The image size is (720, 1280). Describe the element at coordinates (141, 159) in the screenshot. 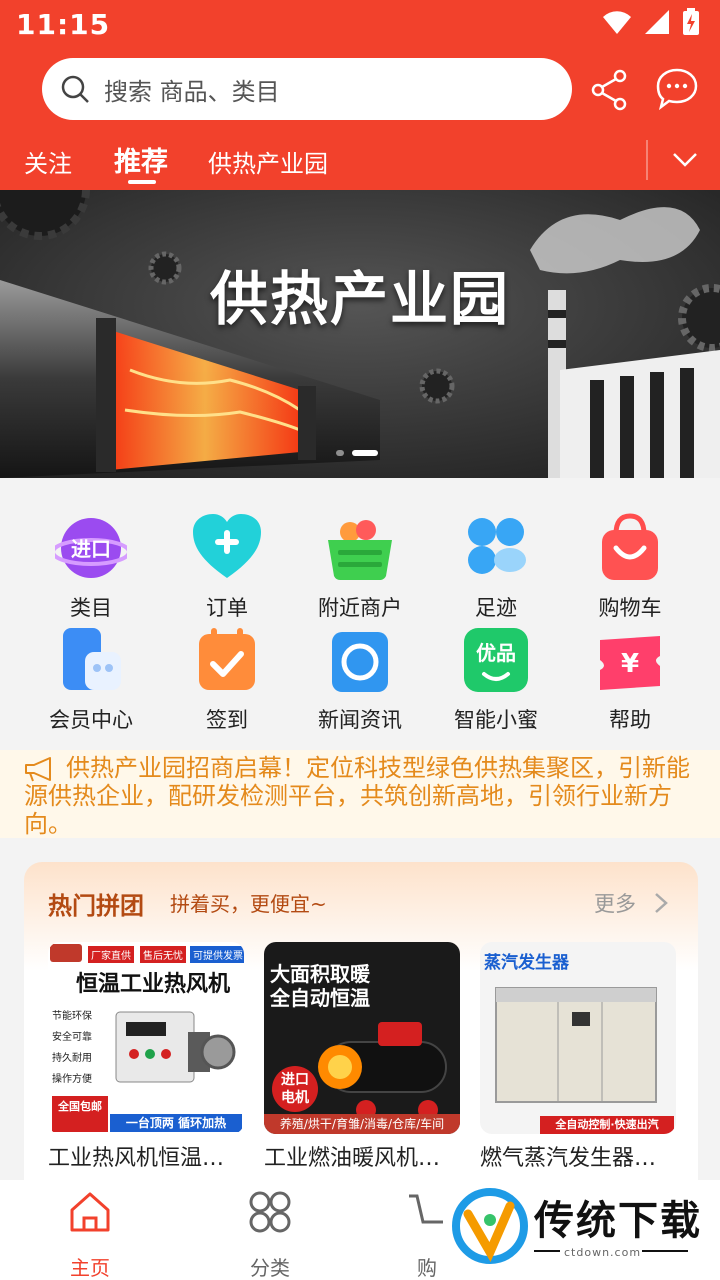

I see `tab-recommend: 推荐` at that location.